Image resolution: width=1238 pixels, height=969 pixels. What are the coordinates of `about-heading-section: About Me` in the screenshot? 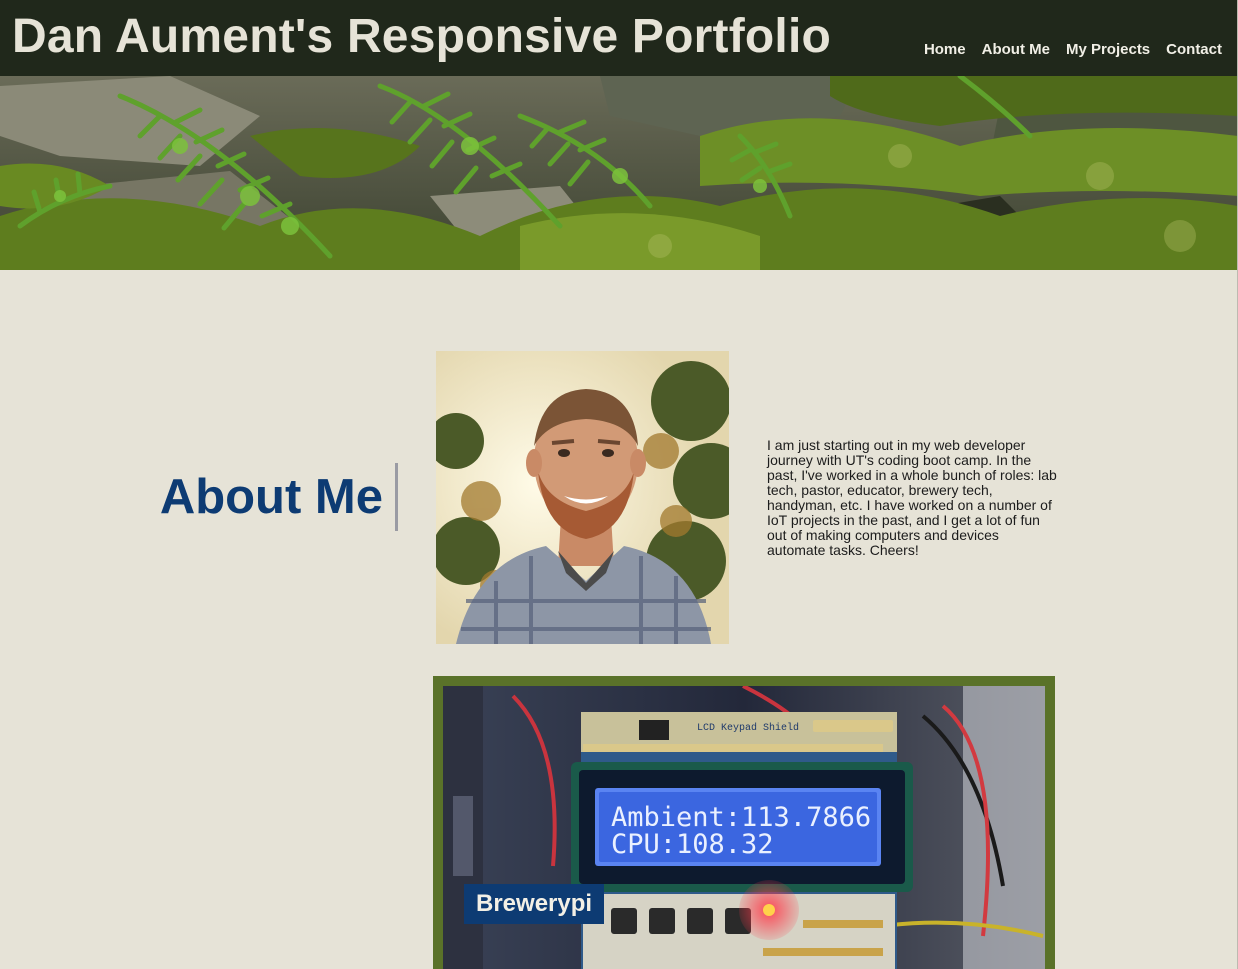 It's located at (274, 497).